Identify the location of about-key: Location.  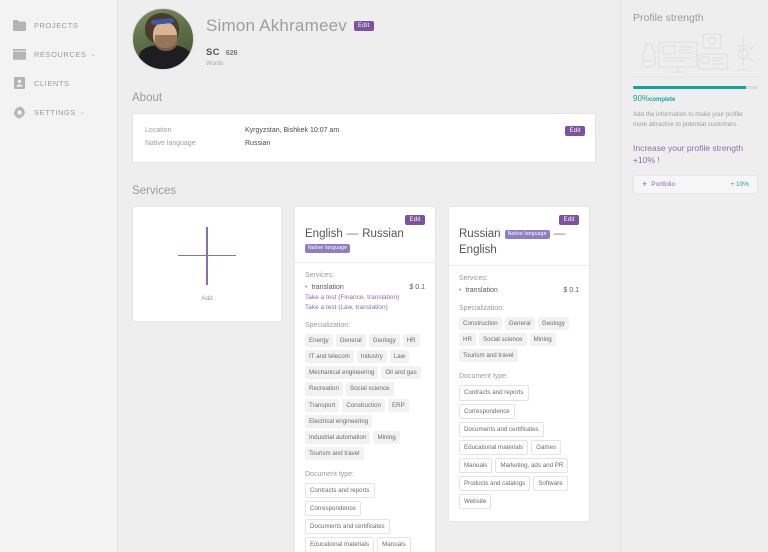
(158, 130).